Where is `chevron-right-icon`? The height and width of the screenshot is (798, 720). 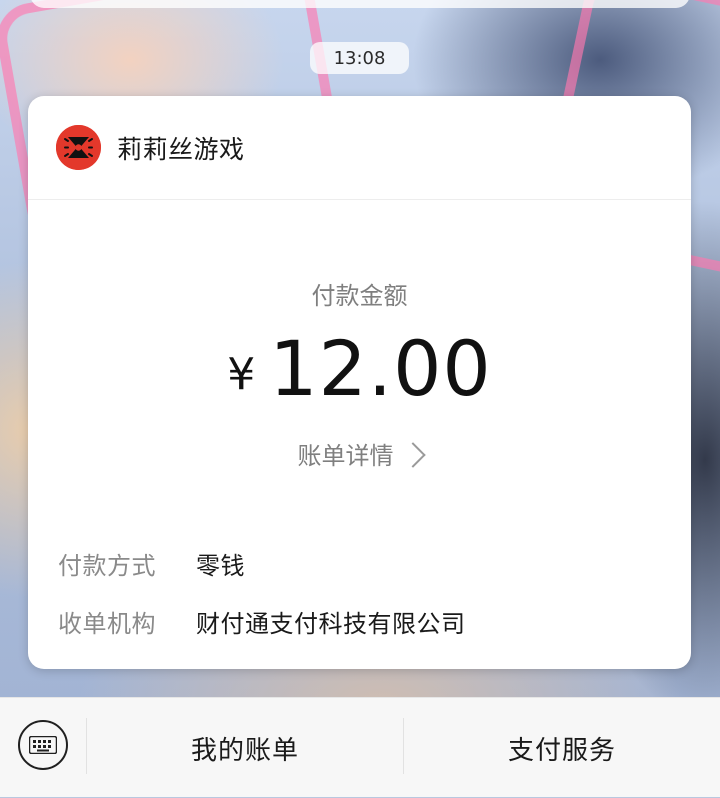 chevron-right-icon is located at coordinates (412, 454).